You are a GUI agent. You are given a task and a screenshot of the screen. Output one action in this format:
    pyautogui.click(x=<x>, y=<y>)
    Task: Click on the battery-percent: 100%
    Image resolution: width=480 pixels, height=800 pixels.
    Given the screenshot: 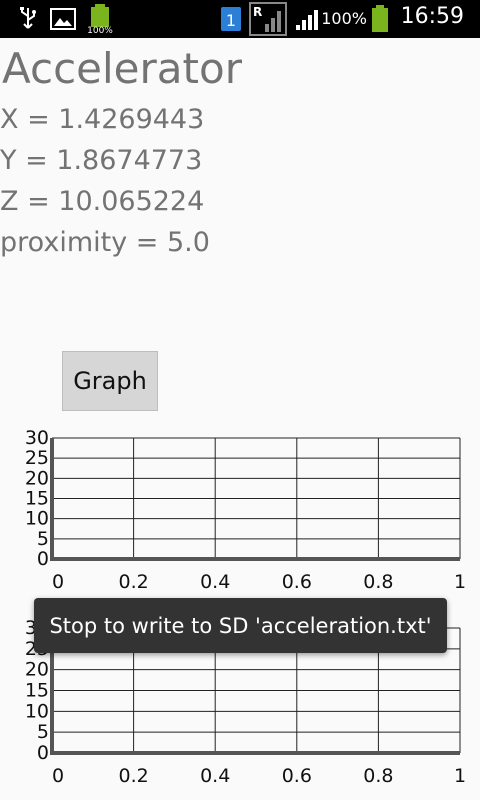 What is the action you would take?
    pyautogui.click(x=344, y=18)
    